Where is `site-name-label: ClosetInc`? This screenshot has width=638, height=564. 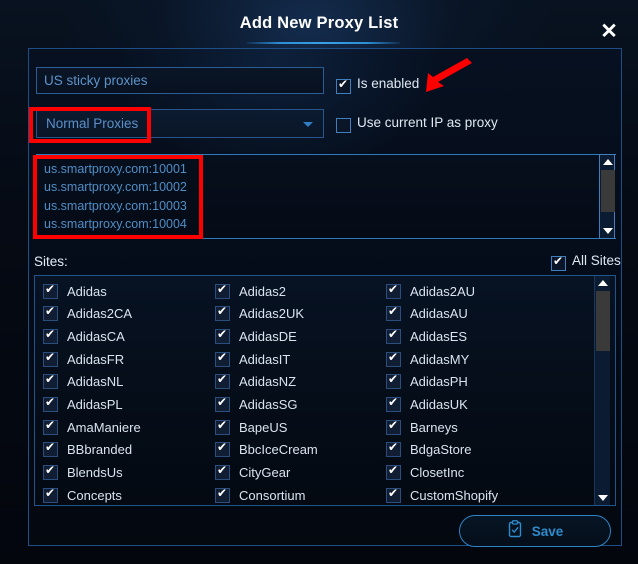 site-name-label: ClosetInc is located at coordinates (437, 473).